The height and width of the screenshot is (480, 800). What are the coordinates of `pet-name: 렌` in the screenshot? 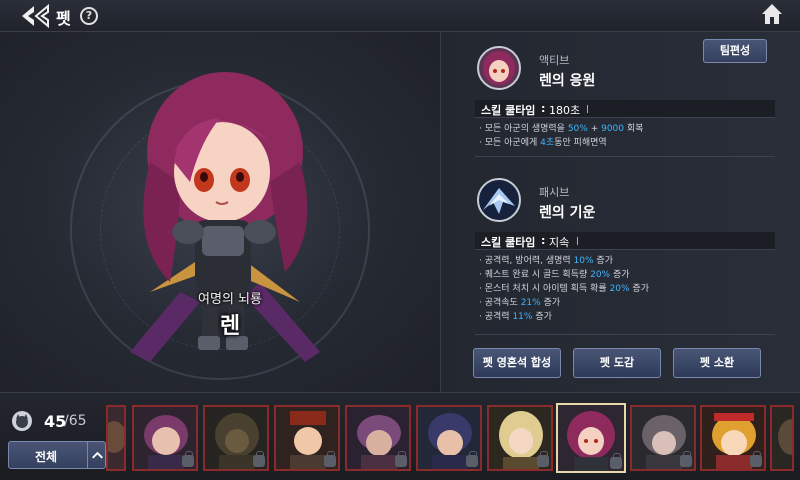 It's located at (230, 326).